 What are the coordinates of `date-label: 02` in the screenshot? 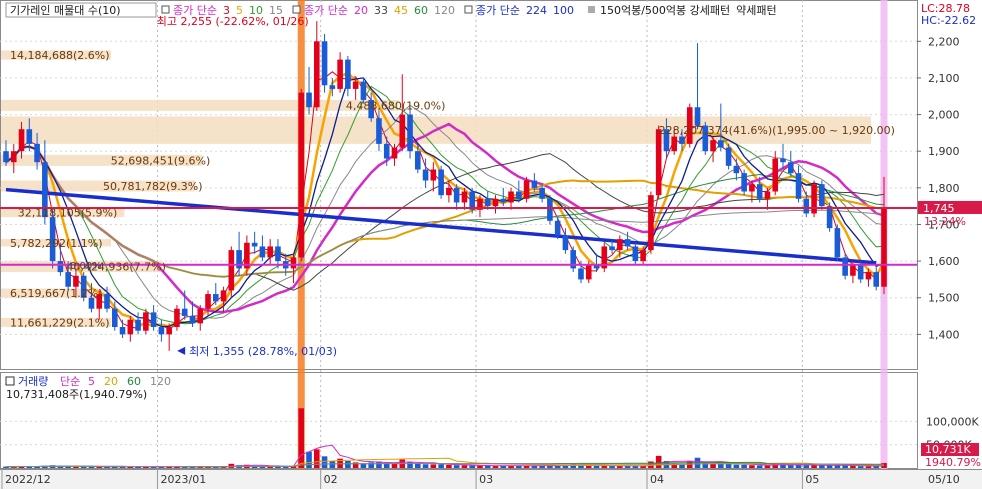 It's located at (331, 479).